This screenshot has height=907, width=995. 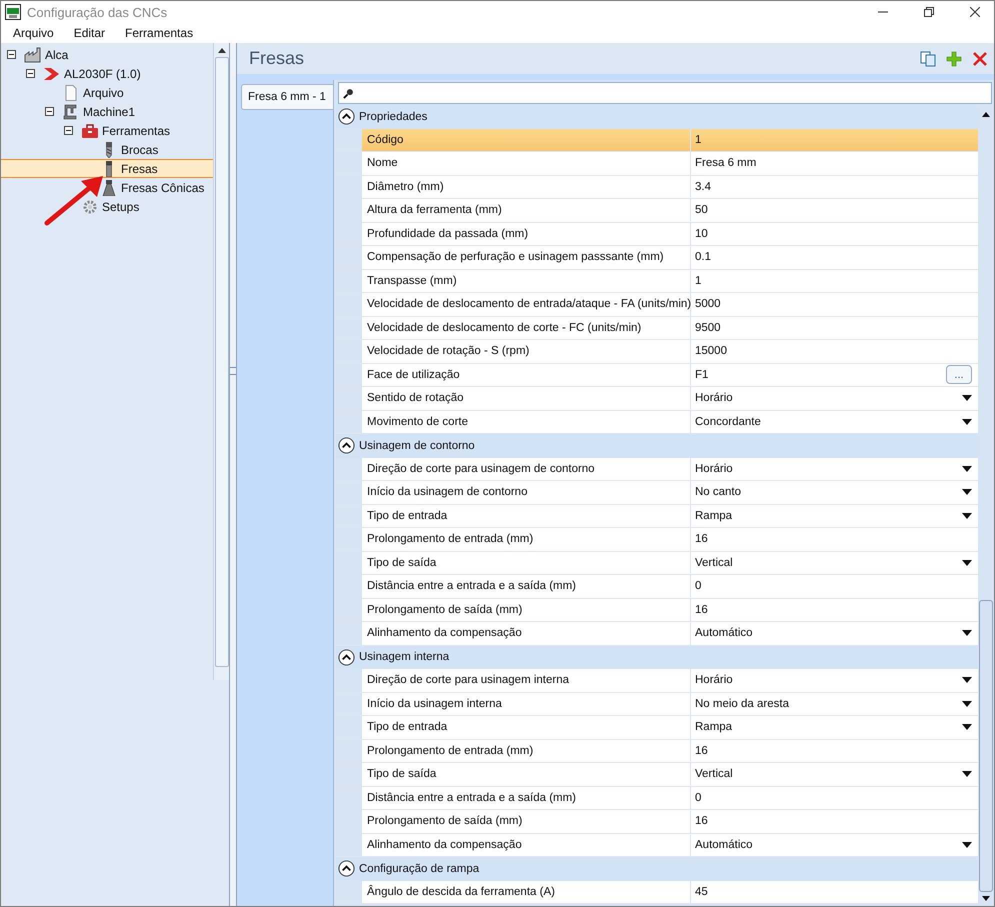 I want to click on panel-title: Fresas, so click(x=276, y=58).